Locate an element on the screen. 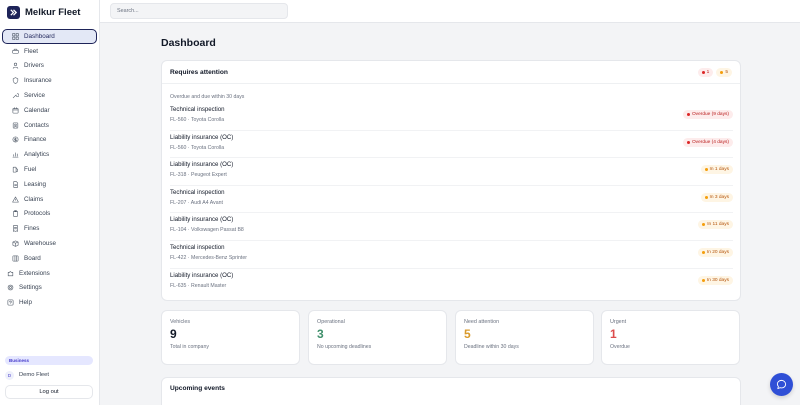 This screenshot has height=405, width=800. sidebar-item-label: Fuel is located at coordinates (30, 170).